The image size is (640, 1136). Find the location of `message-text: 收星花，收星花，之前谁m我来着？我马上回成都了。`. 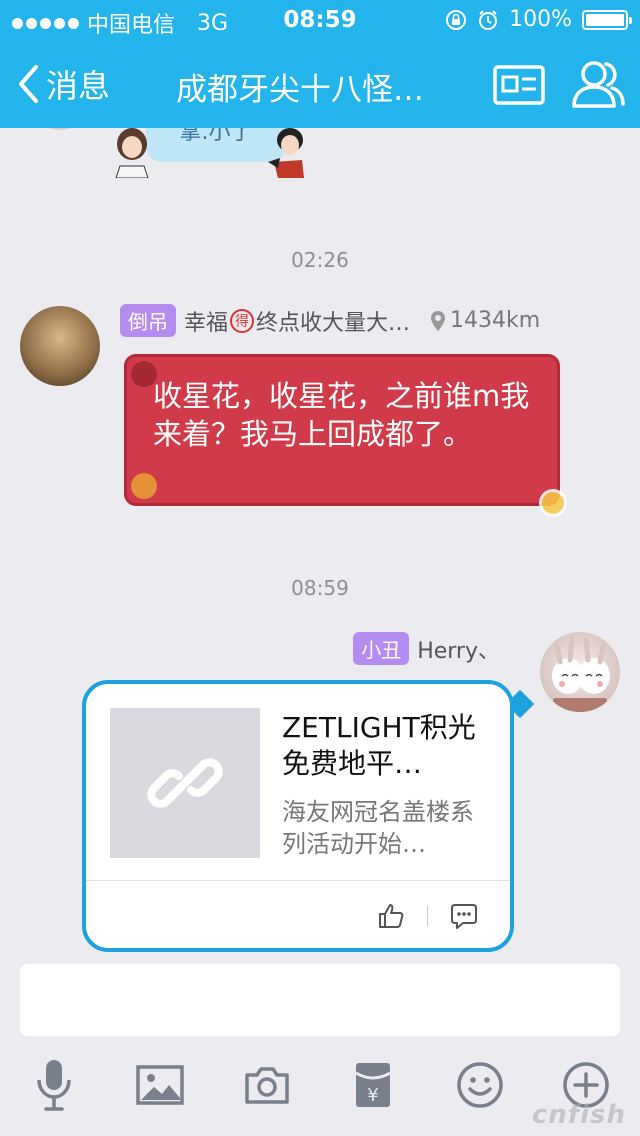

message-text: 收星花，收星花，之前谁m我来着？我马上回成都了。 is located at coordinates (341, 415).